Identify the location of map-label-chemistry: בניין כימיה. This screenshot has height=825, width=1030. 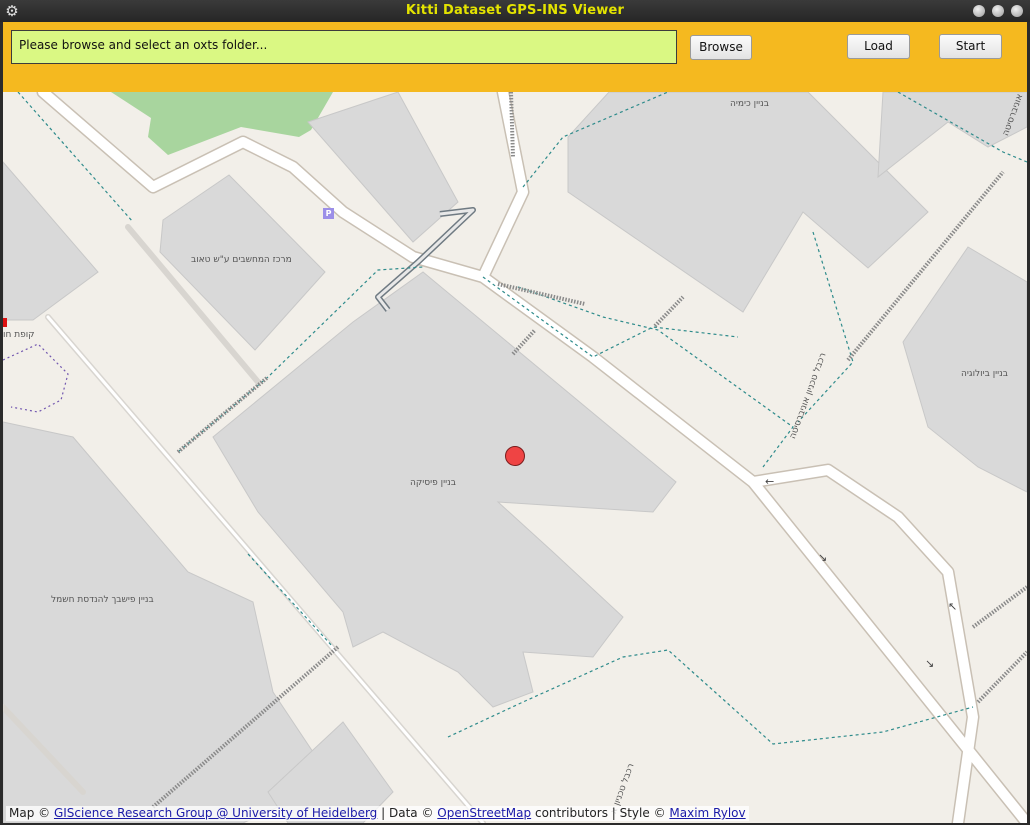
(749, 104).